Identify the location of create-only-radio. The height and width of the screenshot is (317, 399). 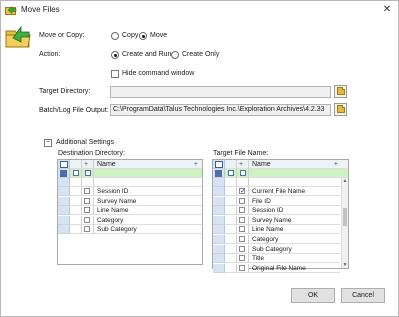
(175, 55).